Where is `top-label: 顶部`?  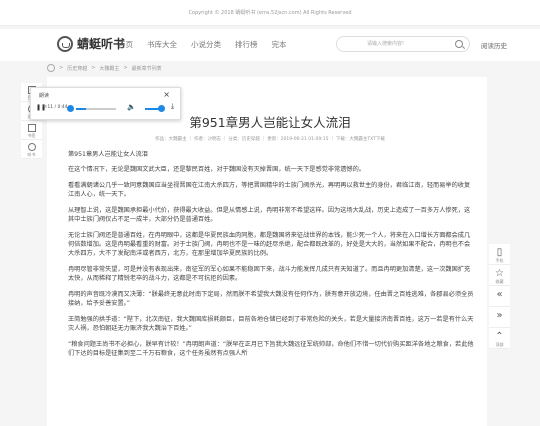 top-label: 顶部 is located at coordinates (499, 344).